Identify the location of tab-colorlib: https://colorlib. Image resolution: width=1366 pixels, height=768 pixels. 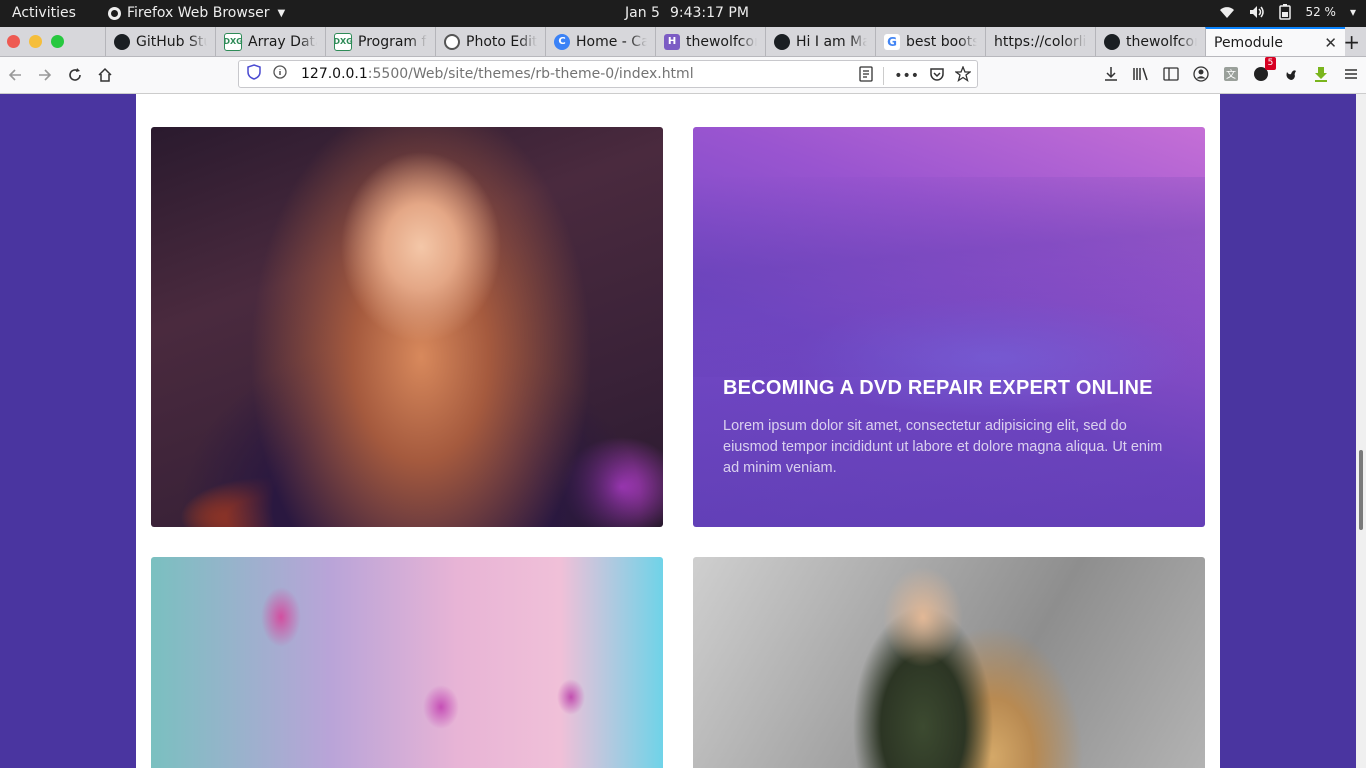
(1040, 41).